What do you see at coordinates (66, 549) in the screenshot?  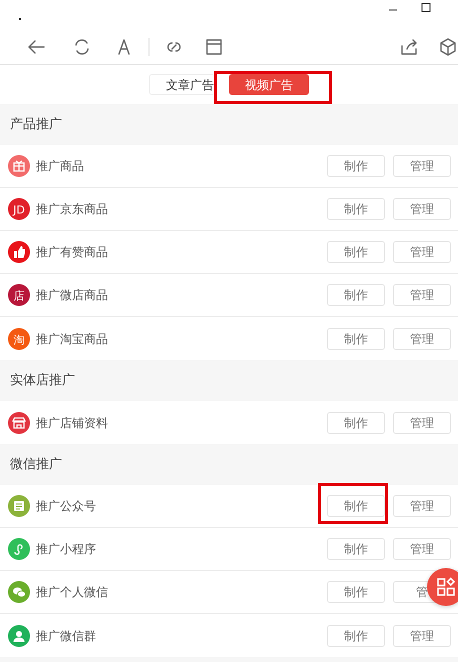 I see `item-label: 推广小程序` at bounding box center [66, 549].